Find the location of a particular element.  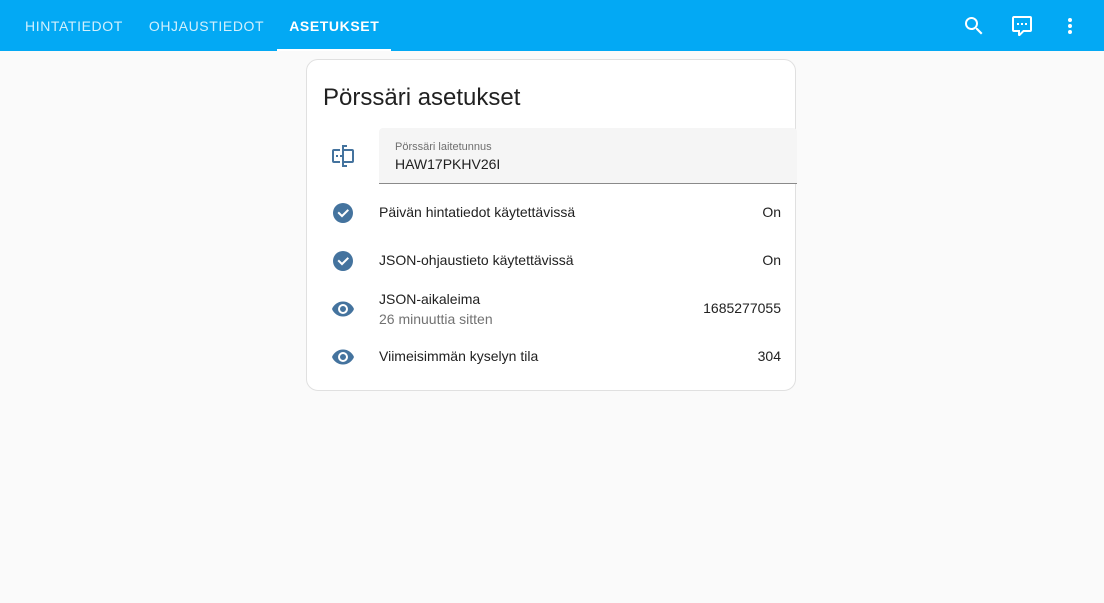

view-tabs: Hintatiedot Ohjaustiedot Asetukset is located at coordinates (202, 25).